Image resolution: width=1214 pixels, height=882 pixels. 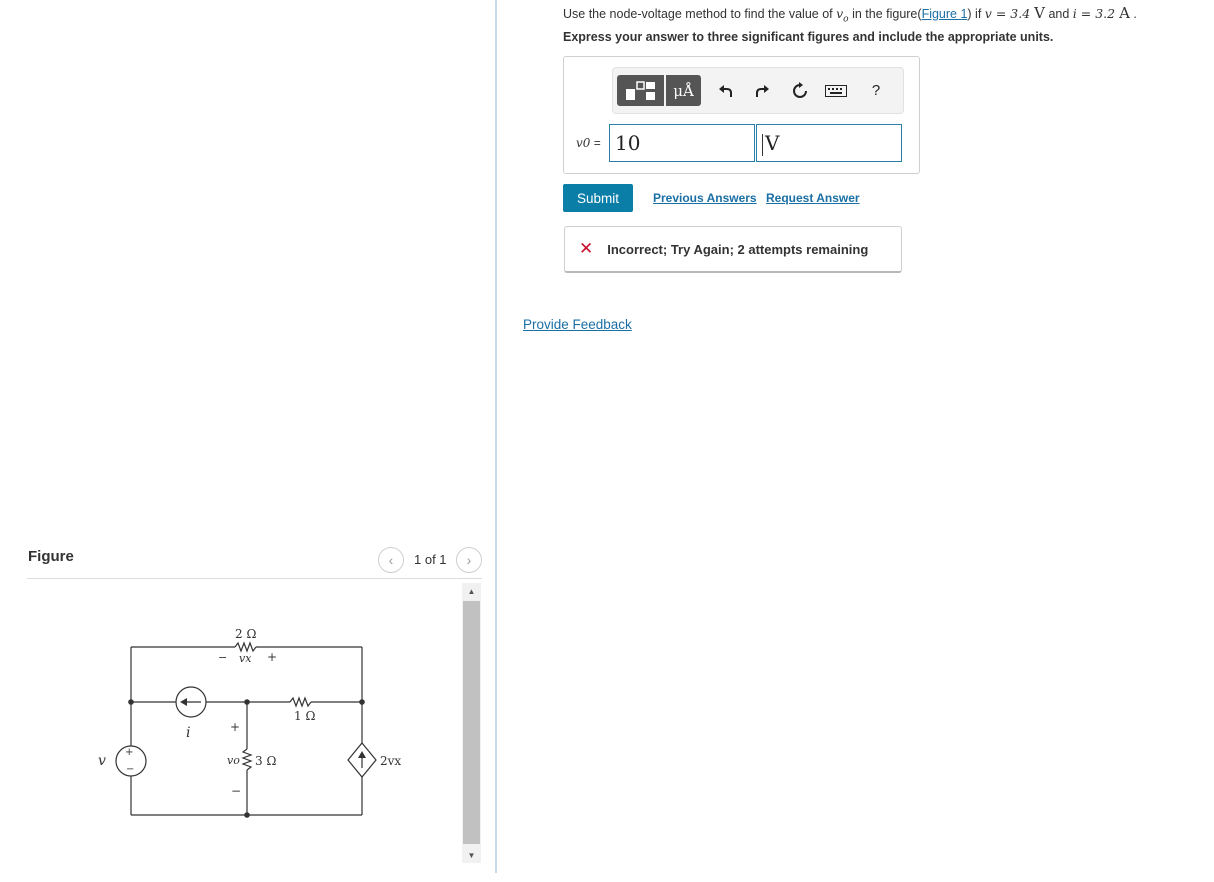 I want to click on provide-feedback-link: Provide Feedback, so click(x=577, y=324).